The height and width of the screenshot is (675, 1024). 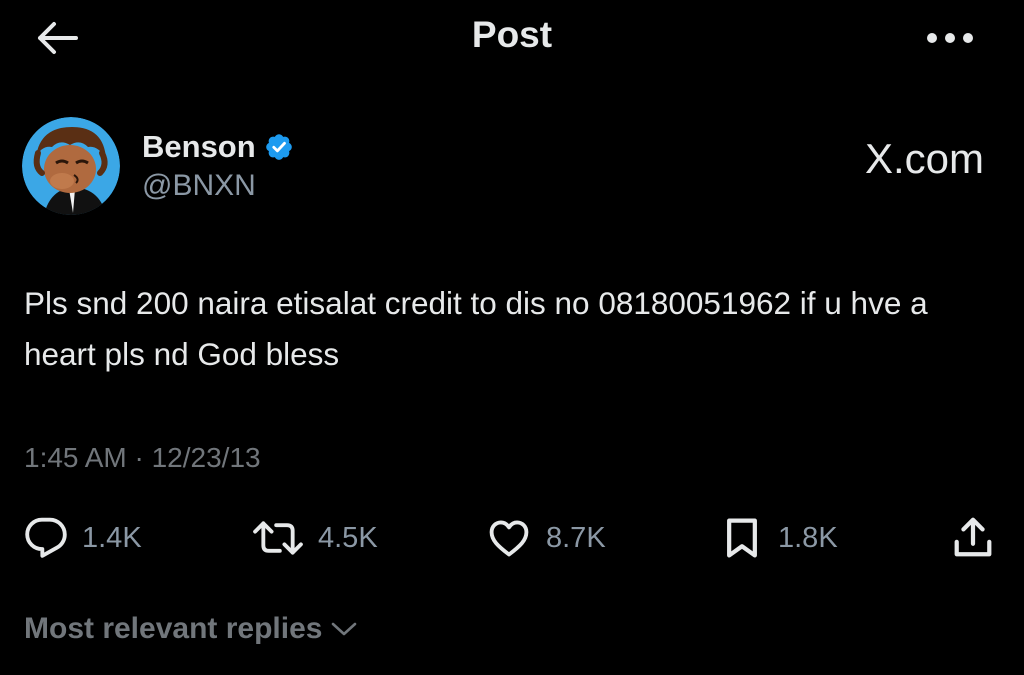 I want to click on like-button: 8.7K, so click(x=546, y=538).